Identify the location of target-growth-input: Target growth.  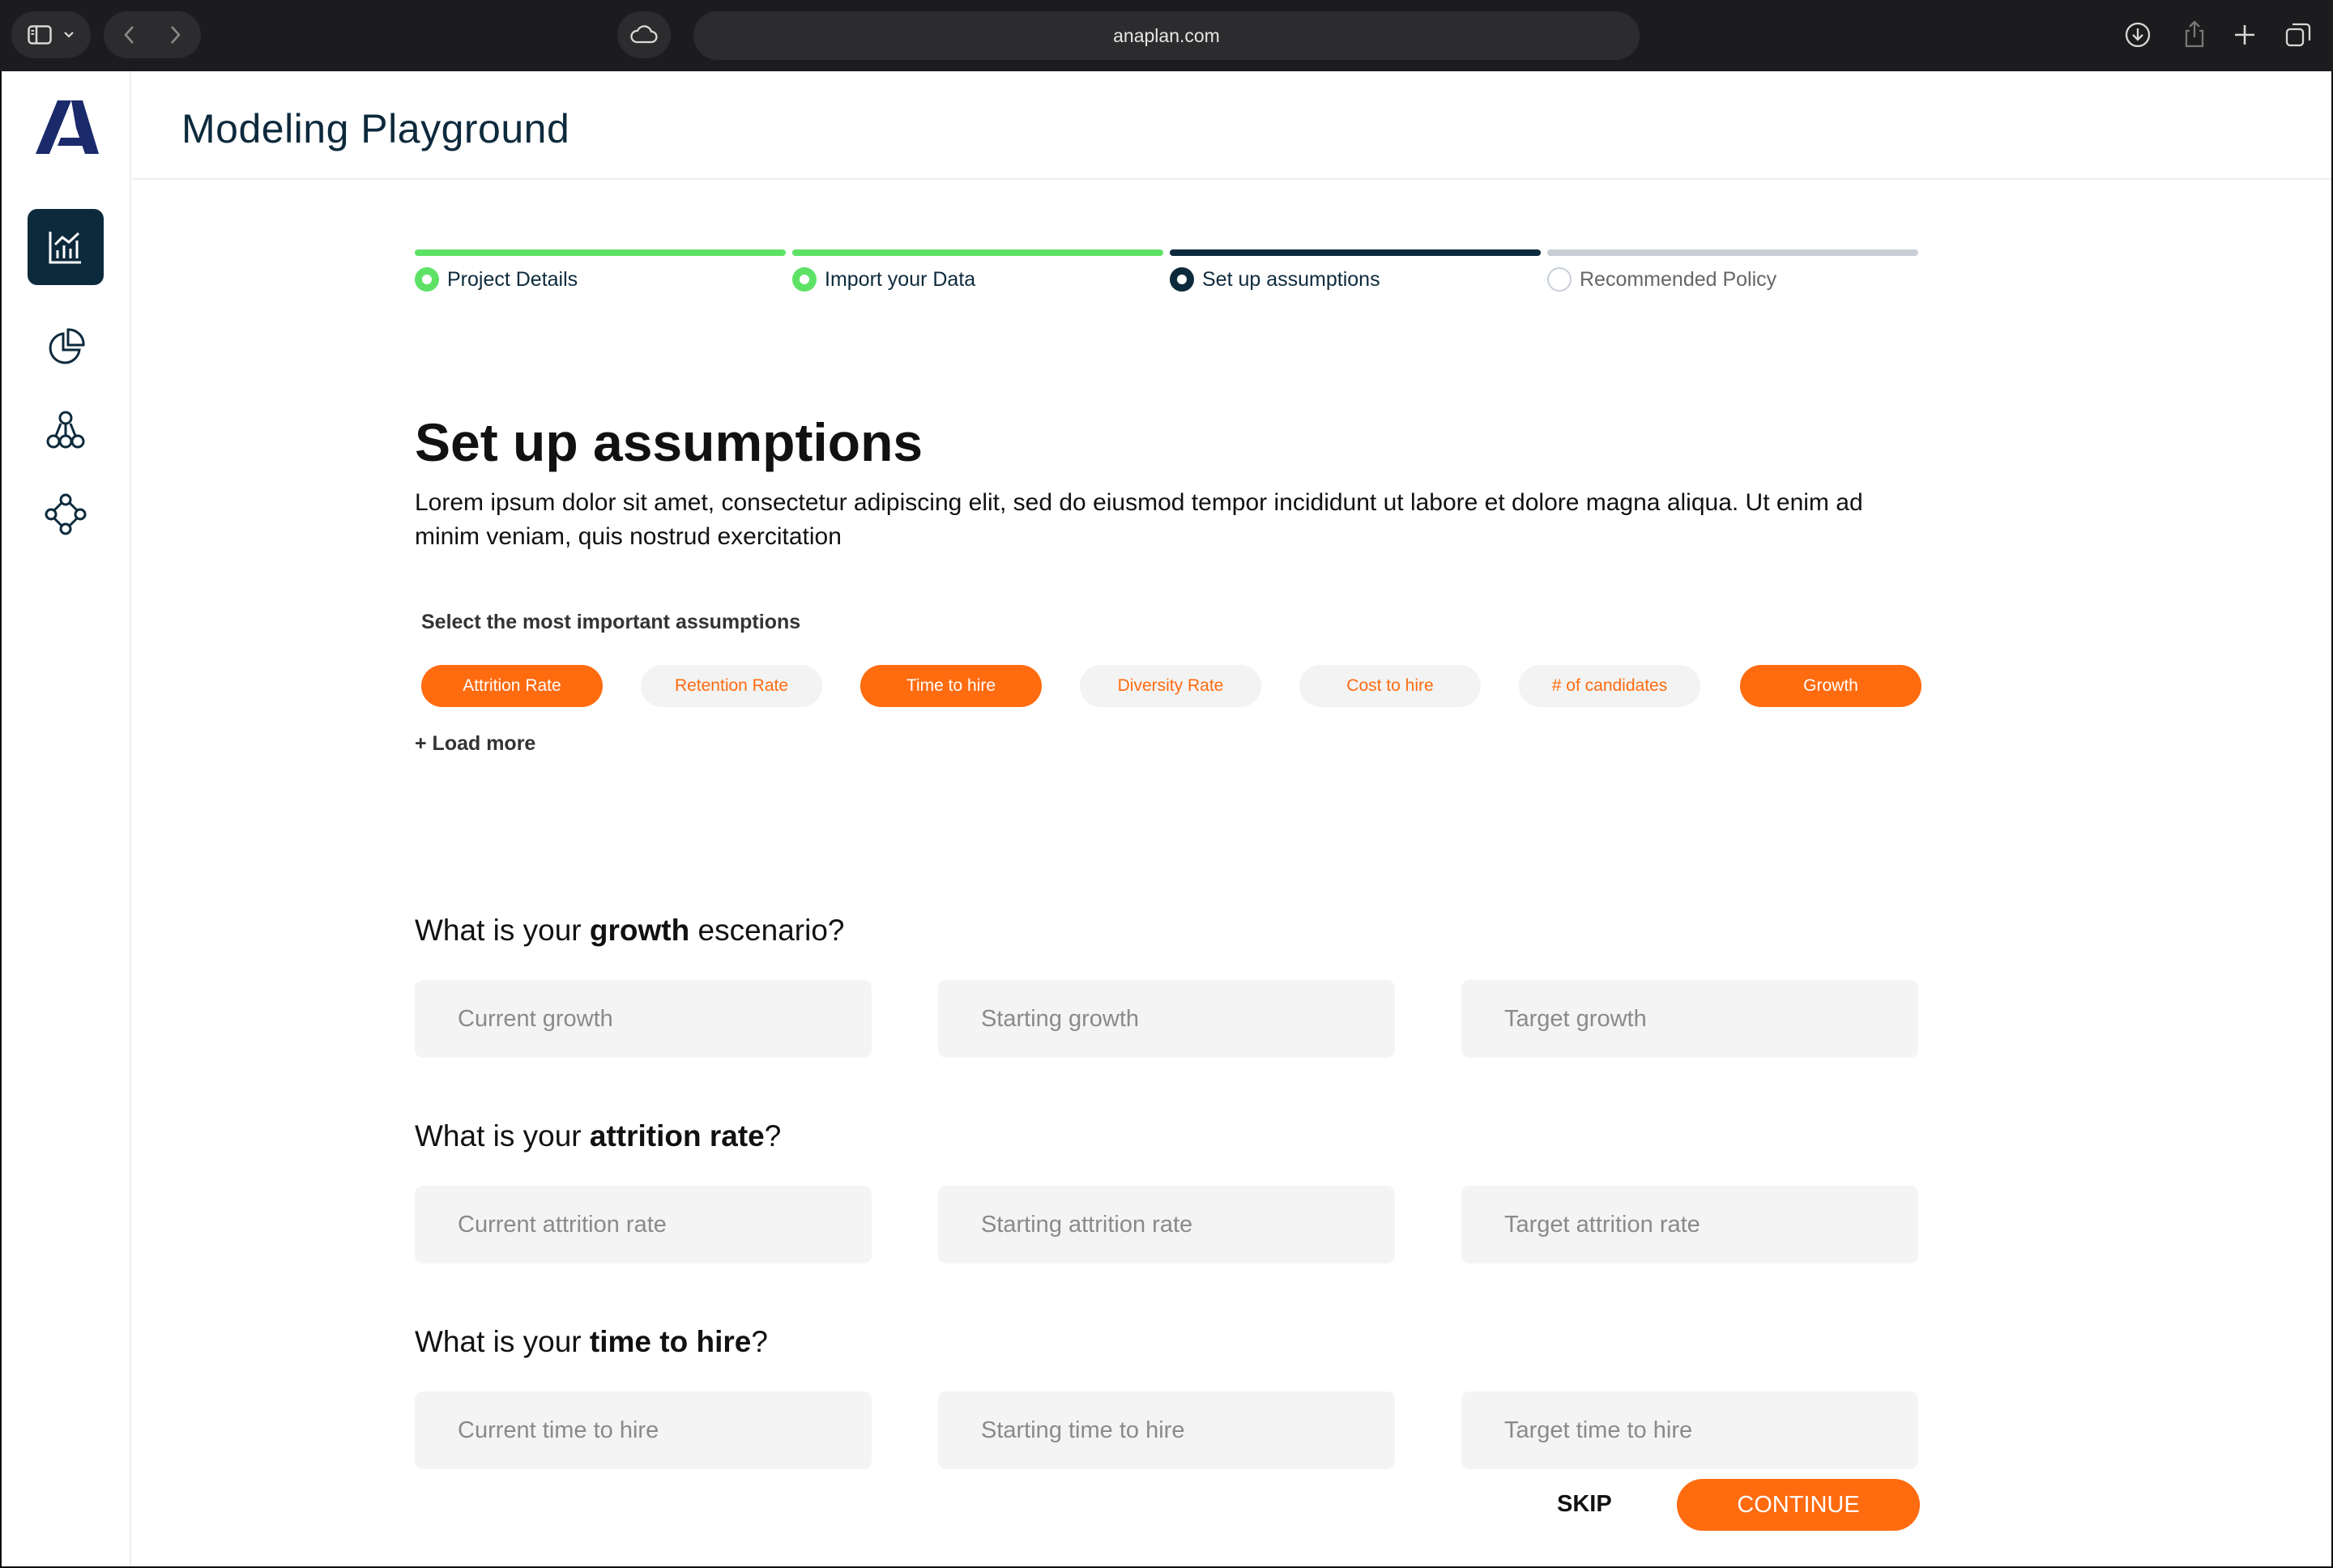
(1689, 1019).